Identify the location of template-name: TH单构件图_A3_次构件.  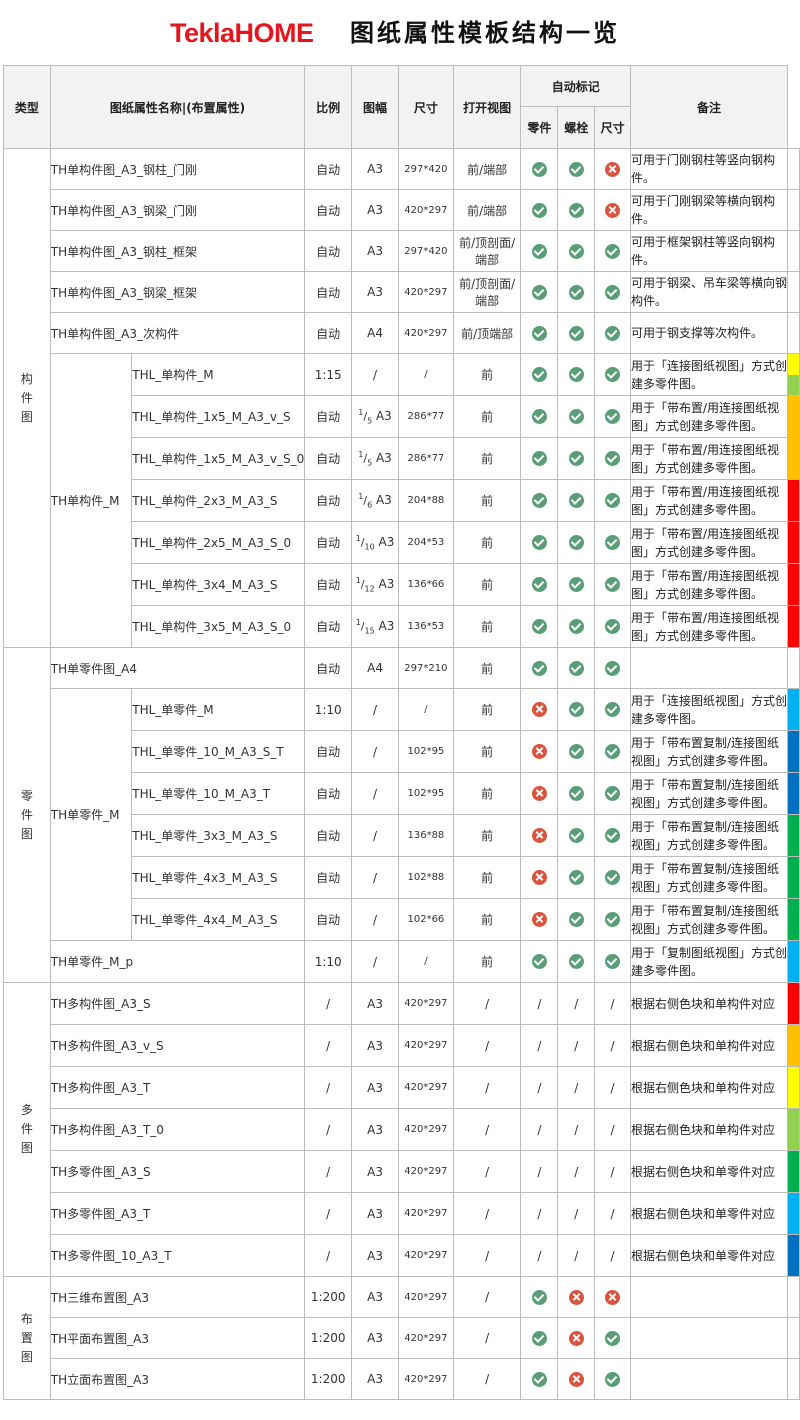
(177, 333).